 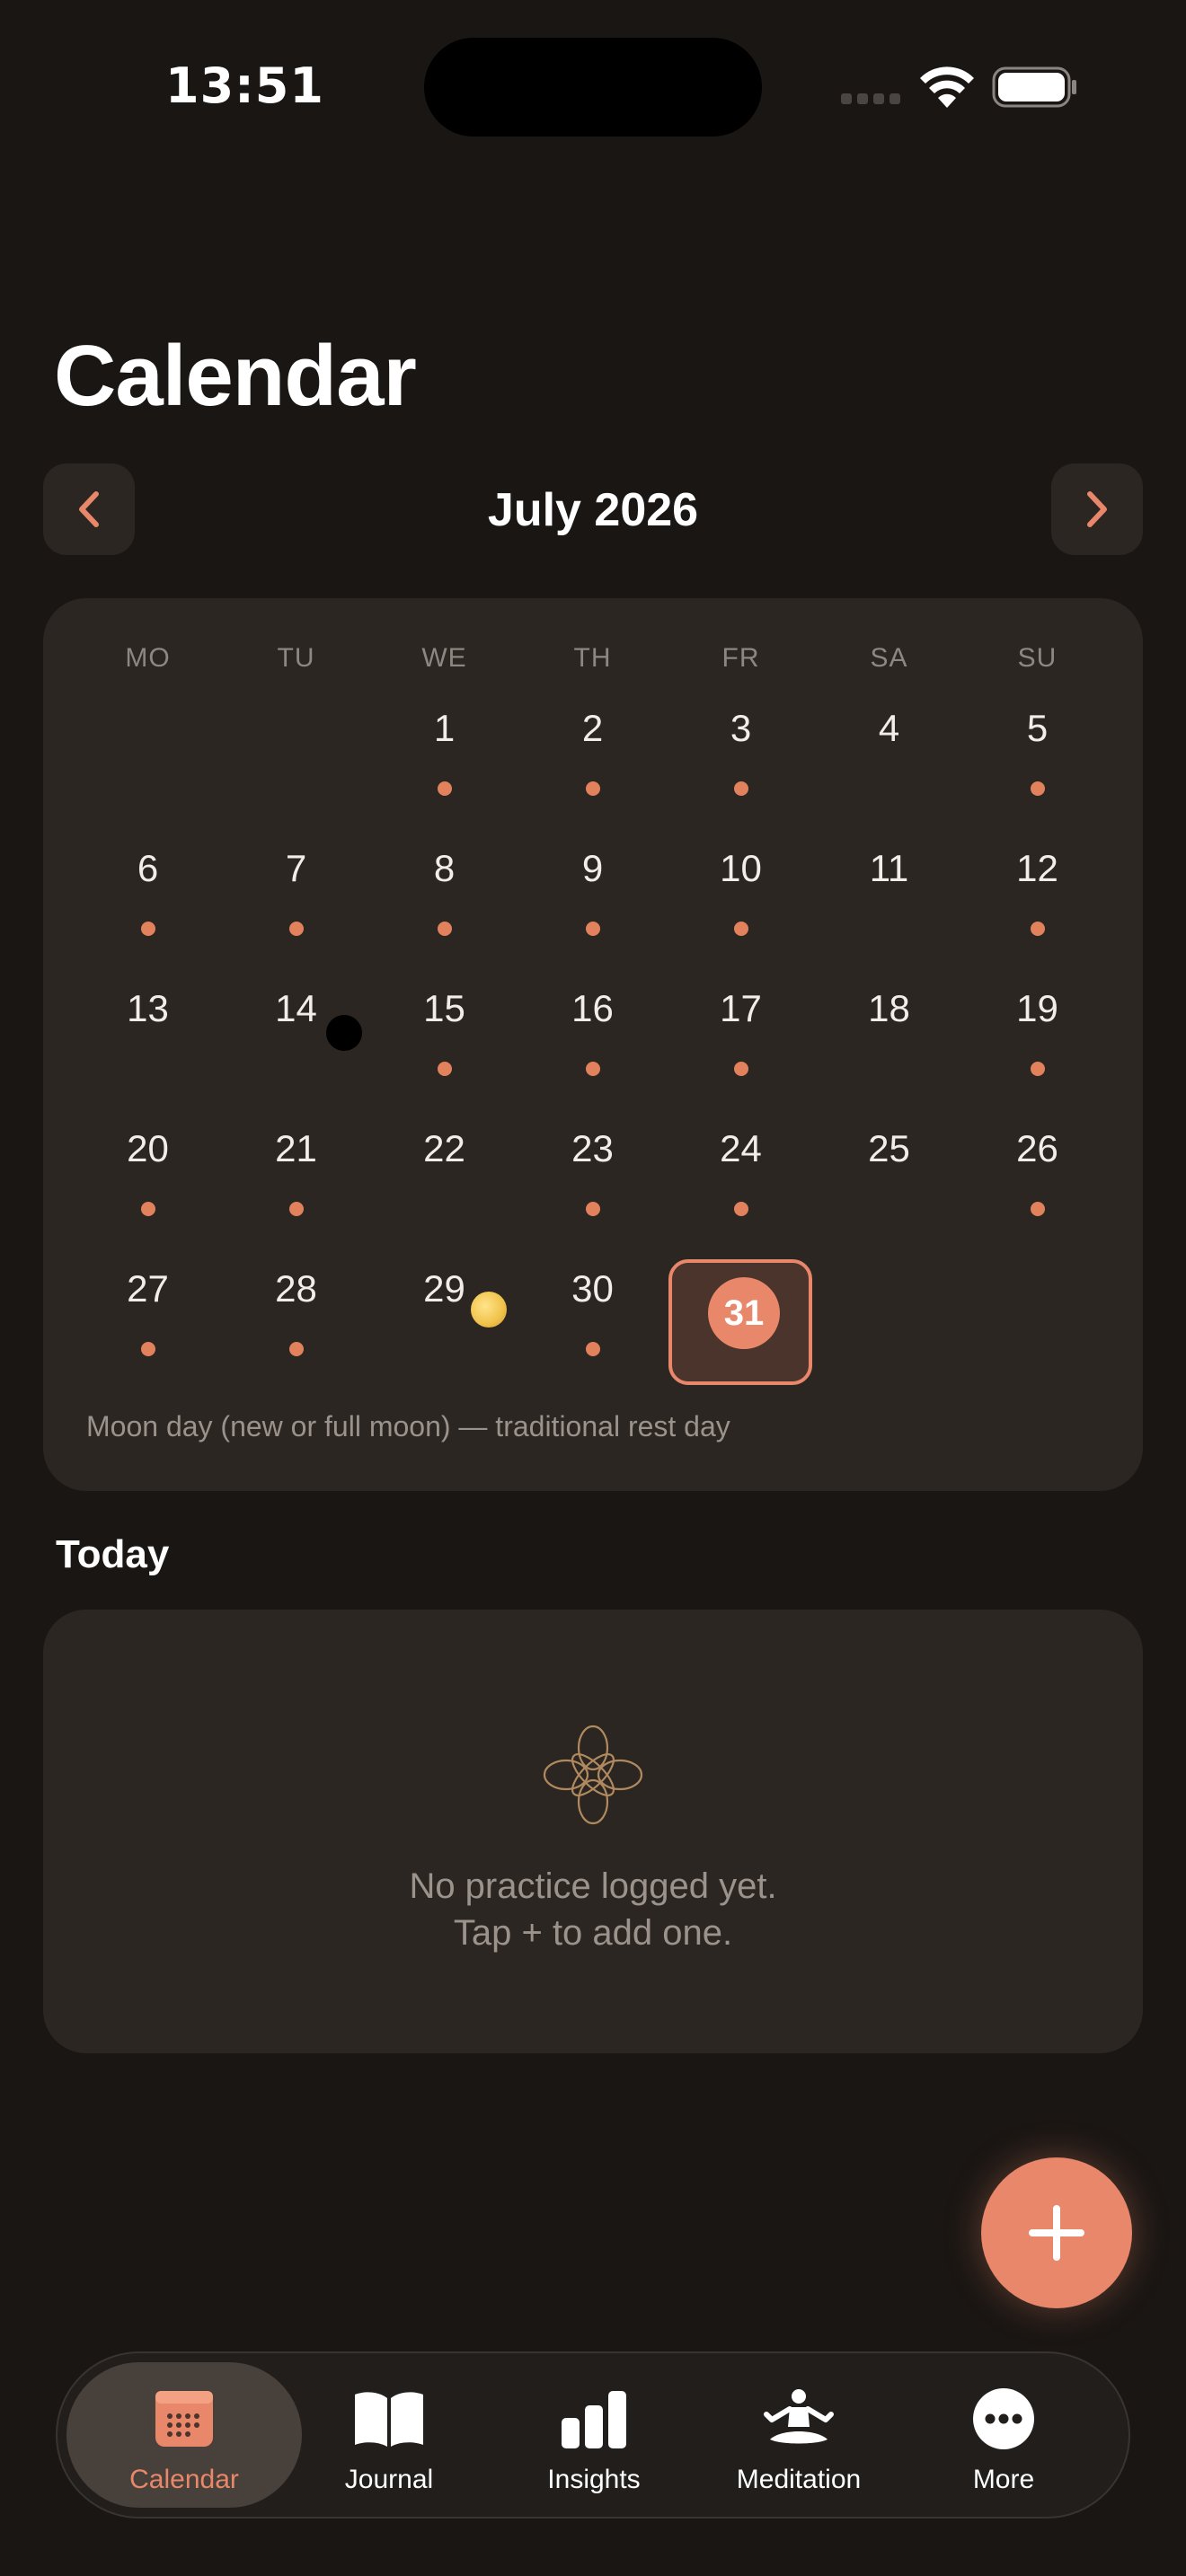 What do you see at coordinates (947, 87) in the screenshot?
I see `wifi-icon` at bounding box center [947, 87].